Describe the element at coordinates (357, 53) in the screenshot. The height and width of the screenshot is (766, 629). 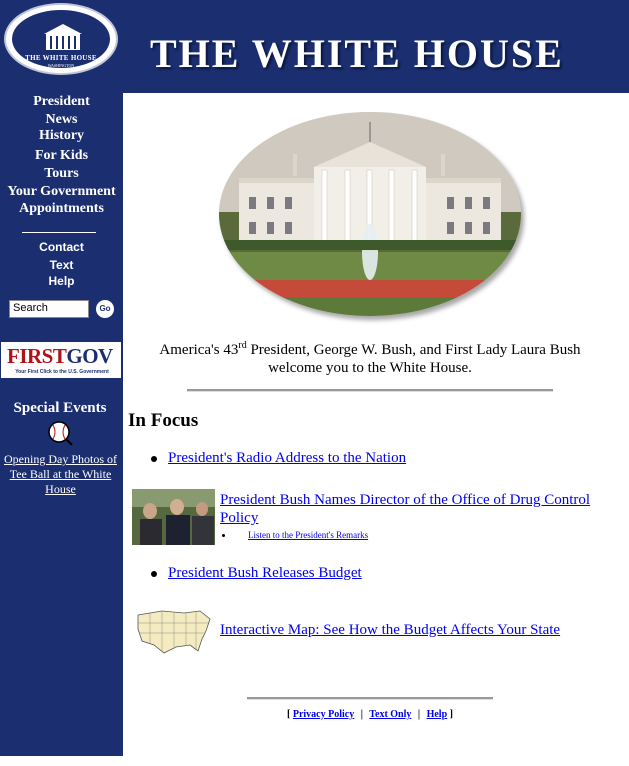
I see `site-title: THE WHITE HOUSE` at that location.